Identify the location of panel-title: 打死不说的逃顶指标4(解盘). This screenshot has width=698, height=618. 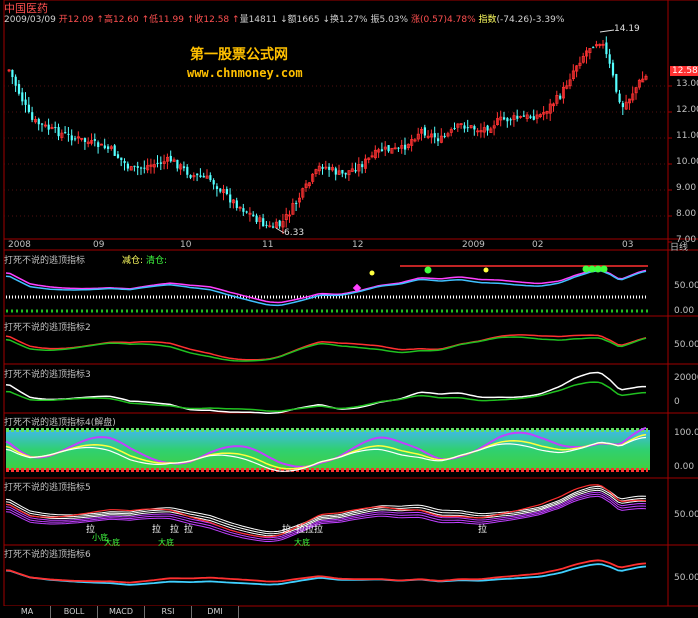
(60, 423).